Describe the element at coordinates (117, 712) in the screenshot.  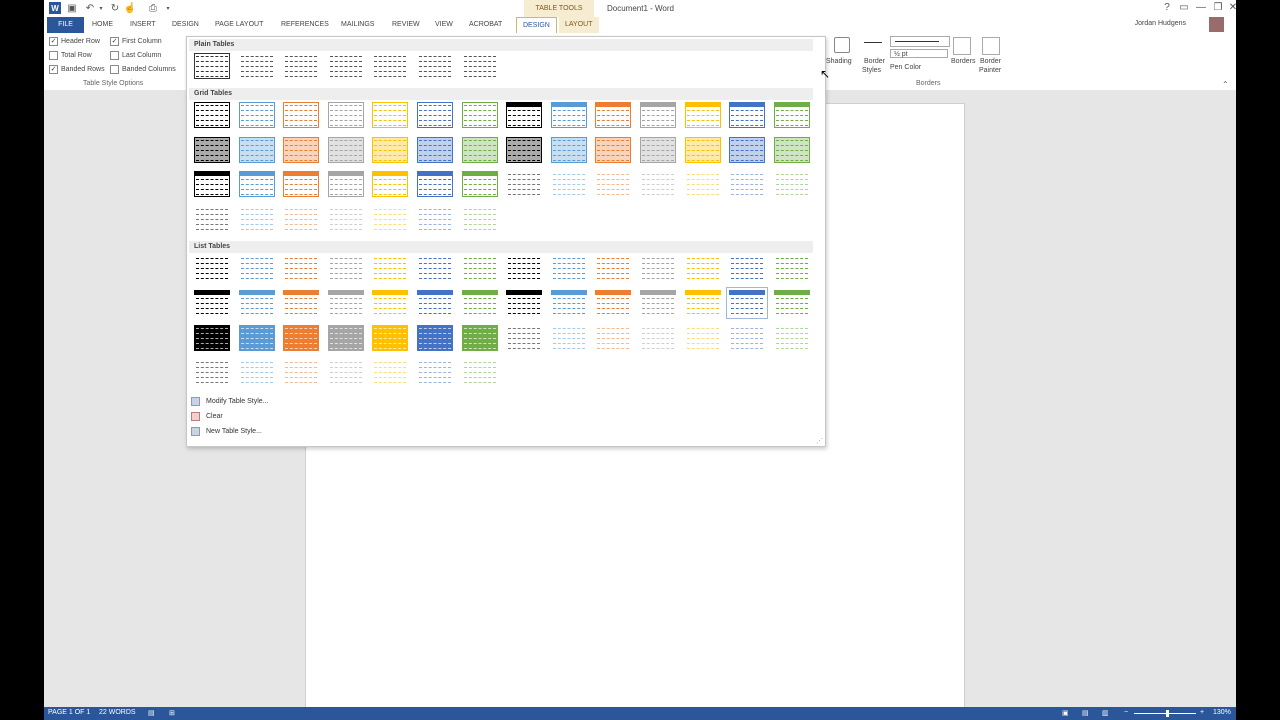
I see `word-count: 22 WORDS` at that location.